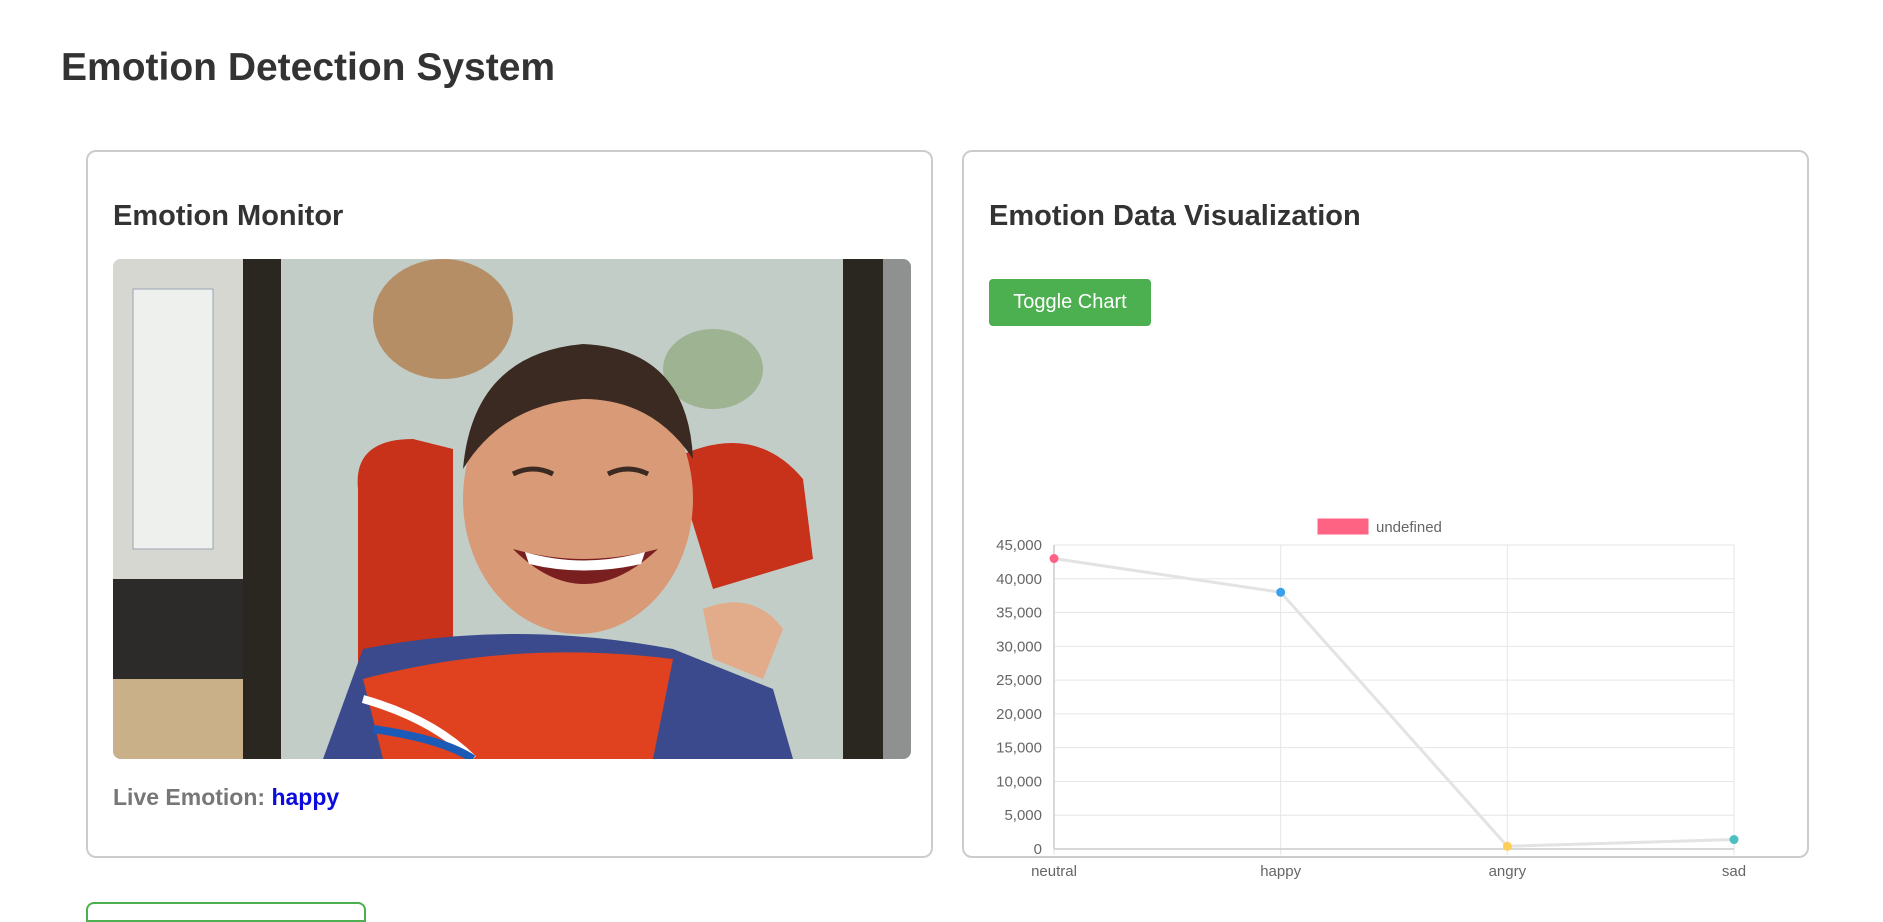  I want to click on y-tick-label: 20,000, so click(1019, 714).